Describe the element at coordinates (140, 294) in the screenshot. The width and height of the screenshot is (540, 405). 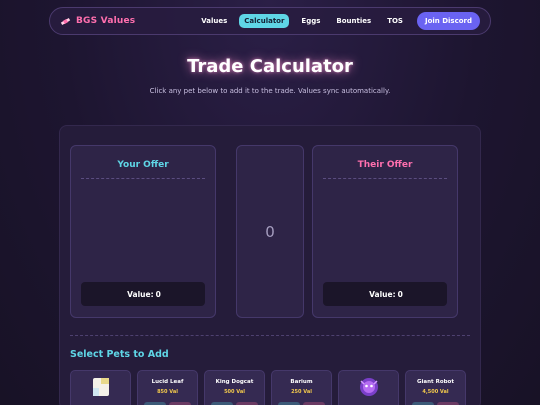
I see `your-offer-value-label: Value:` at that location.